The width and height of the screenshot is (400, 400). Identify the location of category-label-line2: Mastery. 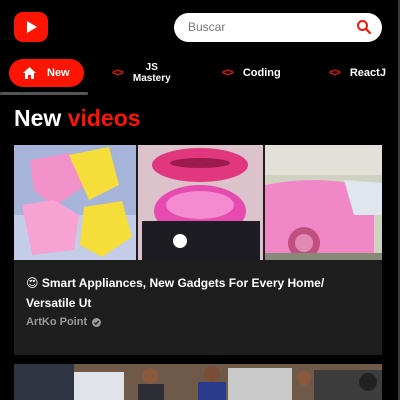
(151, 78).